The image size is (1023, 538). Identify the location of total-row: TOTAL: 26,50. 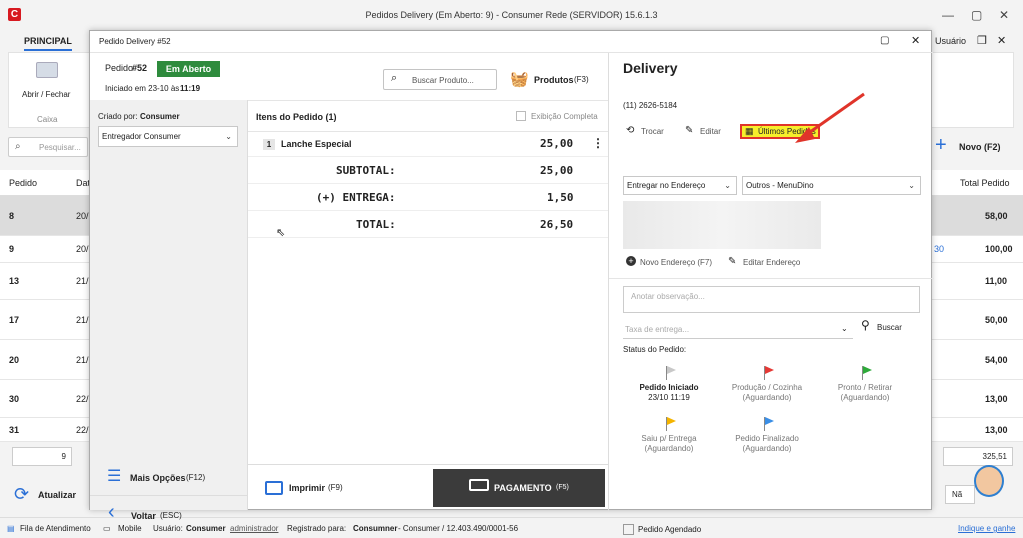
(428, 224).